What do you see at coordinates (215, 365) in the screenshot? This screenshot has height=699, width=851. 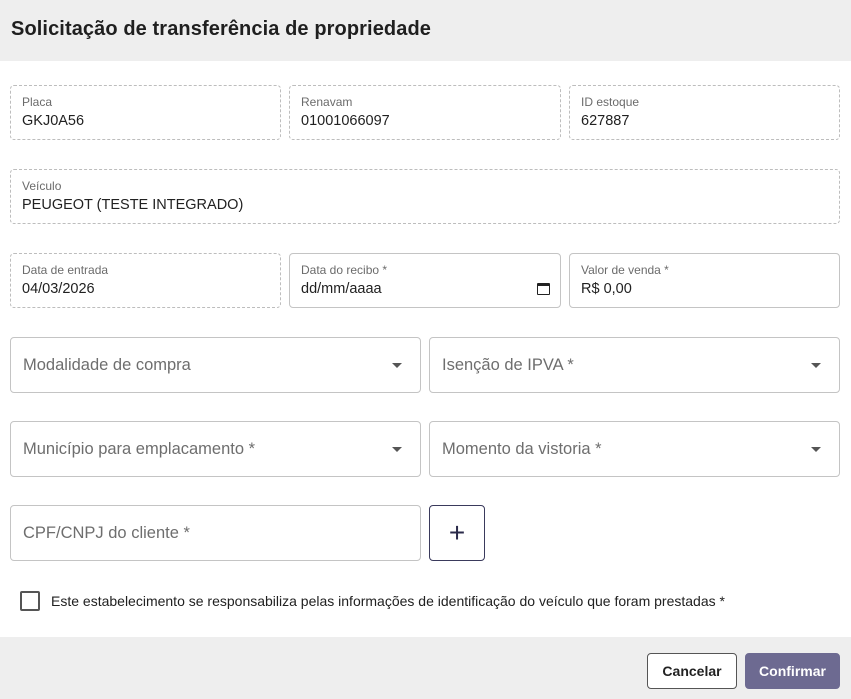 I see `modalidade-select: Modalidade de compra` at bounding box center [215, 365].